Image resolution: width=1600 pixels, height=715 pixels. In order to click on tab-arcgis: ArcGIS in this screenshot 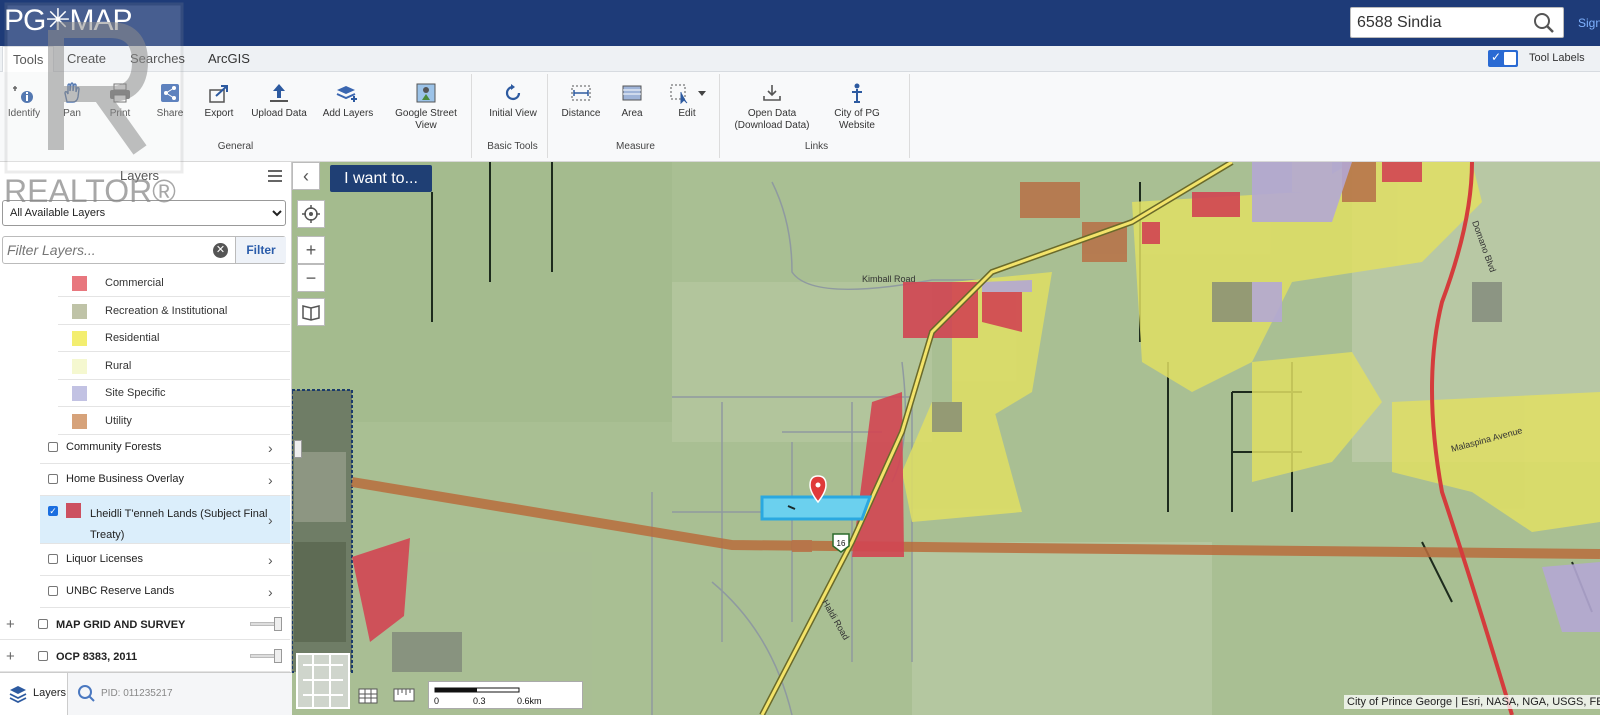, I will do `click(229, 59)`.